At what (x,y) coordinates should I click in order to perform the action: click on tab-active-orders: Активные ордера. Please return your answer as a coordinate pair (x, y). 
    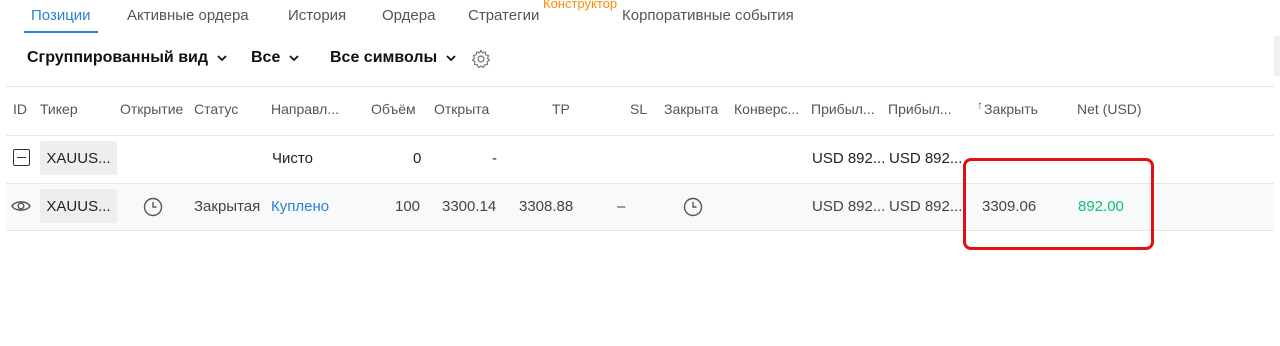
    Looking at the image, I should click on (188, 15).